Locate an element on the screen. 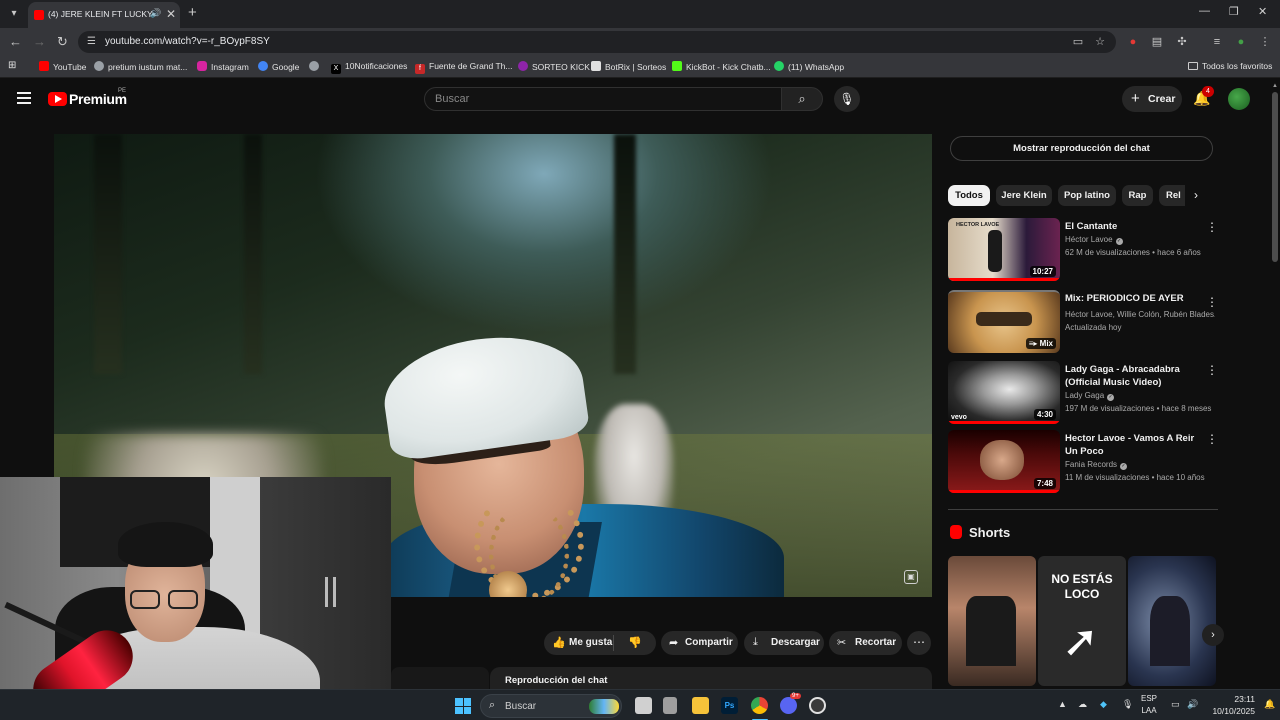  microphone-tray-icon: 🎙 is located at coordinates (1127, 704).